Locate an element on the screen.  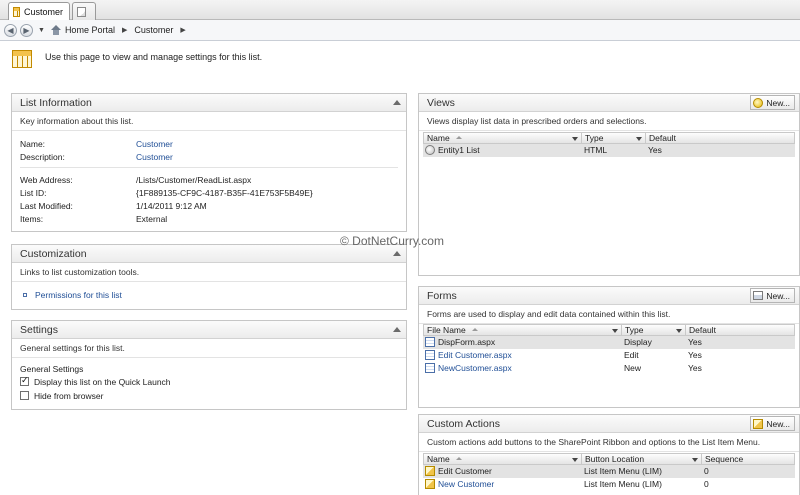
new-icon is located at coordinates (758, 102).